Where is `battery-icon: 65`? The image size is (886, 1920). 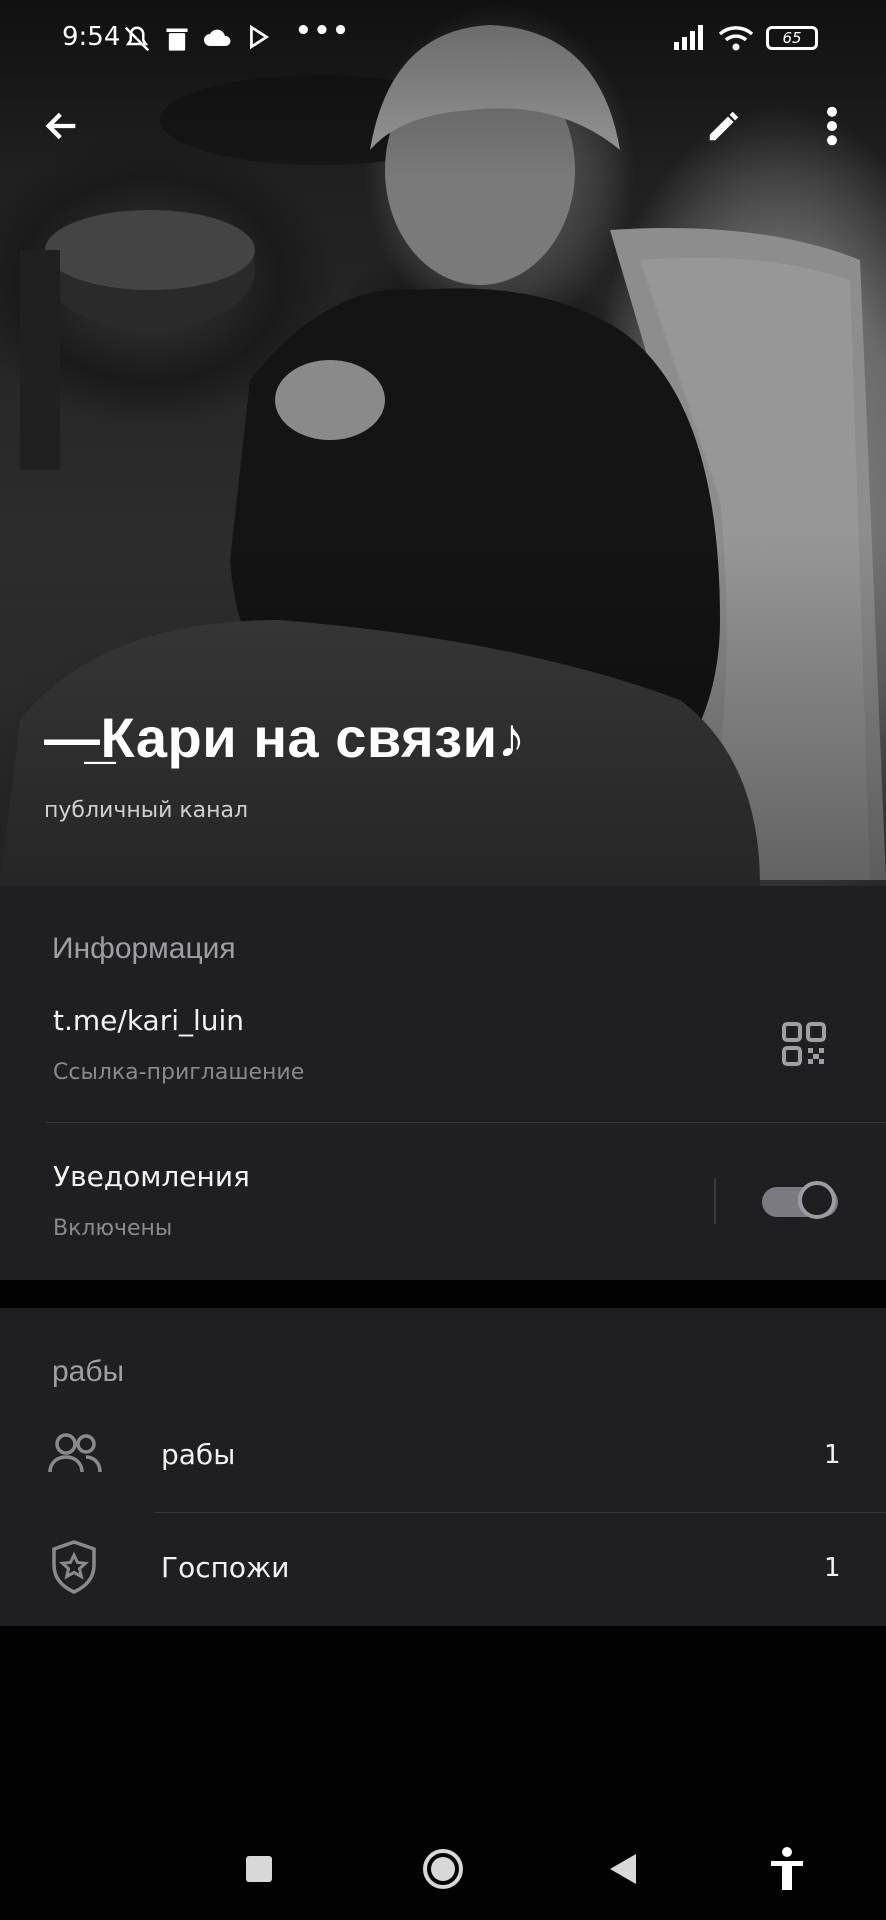
battery-icon: 65 is located at coordinates (792, 38).